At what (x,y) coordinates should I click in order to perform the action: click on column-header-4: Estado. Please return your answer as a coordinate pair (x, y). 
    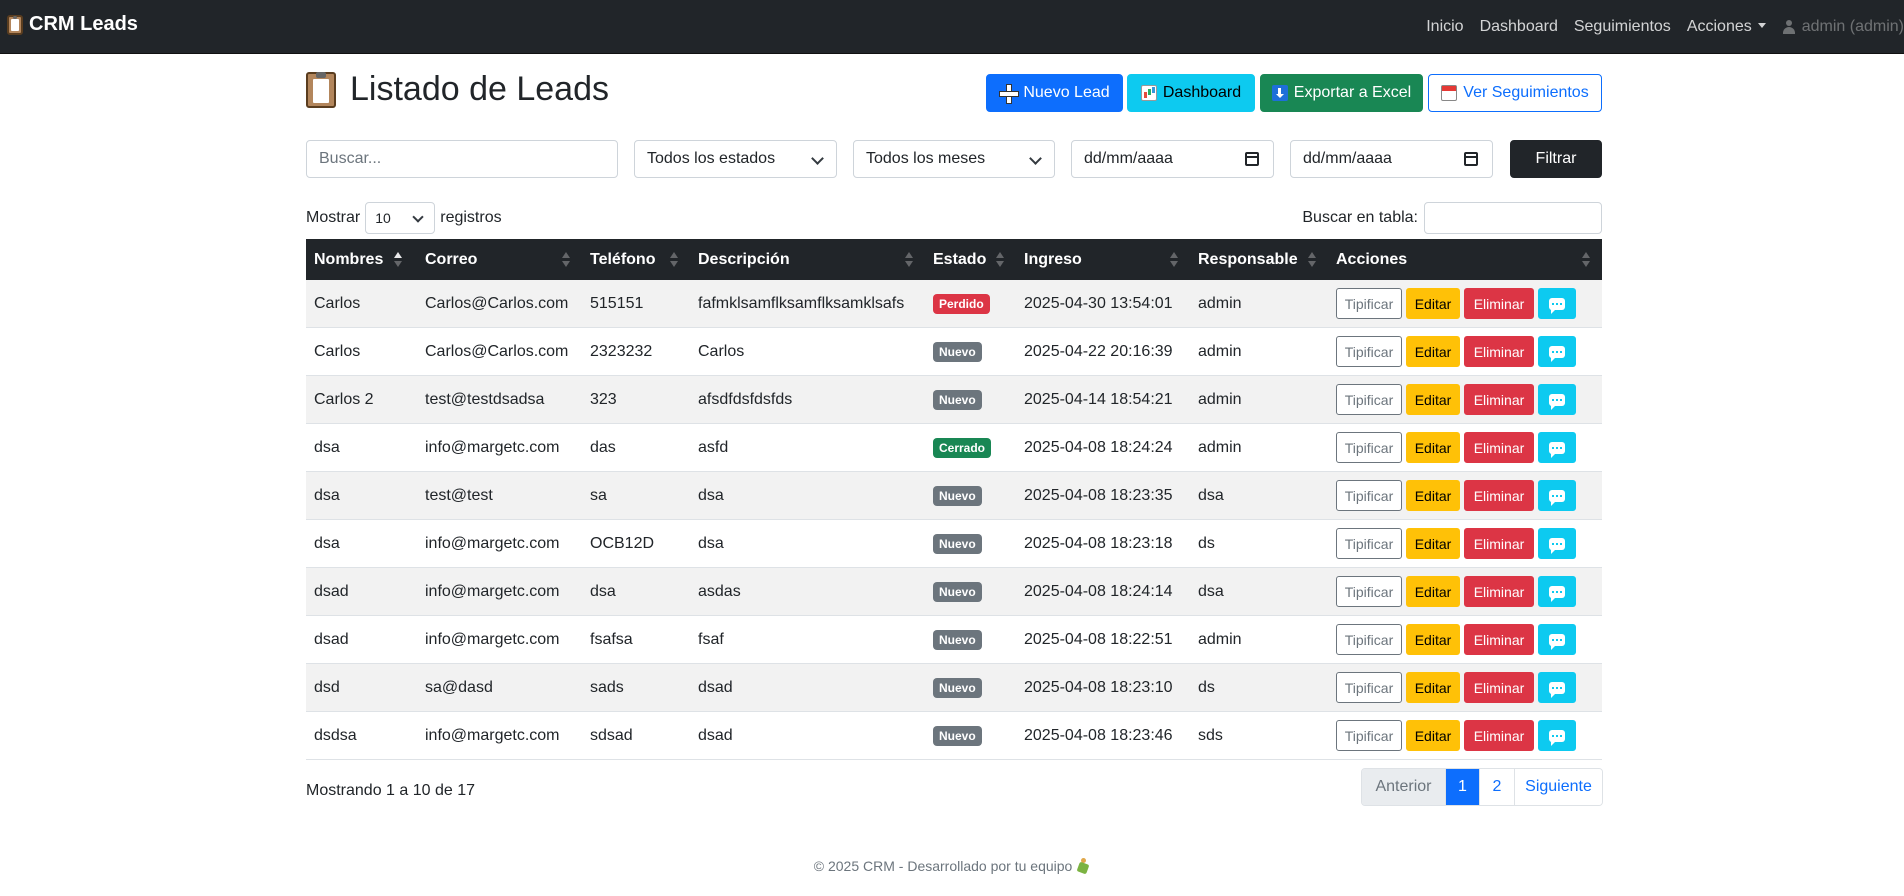
    Looking at the image, I should click on (955, 259).